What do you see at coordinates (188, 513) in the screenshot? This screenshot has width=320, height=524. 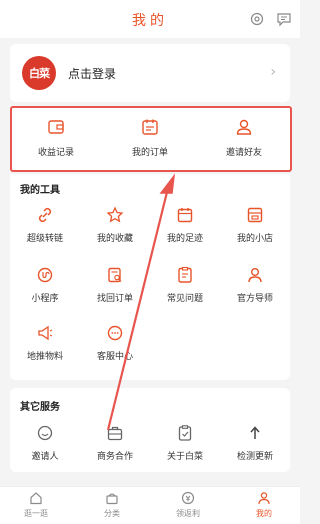 I see `tab-rebate-label: 领返利` at bounding box center [188, 513].